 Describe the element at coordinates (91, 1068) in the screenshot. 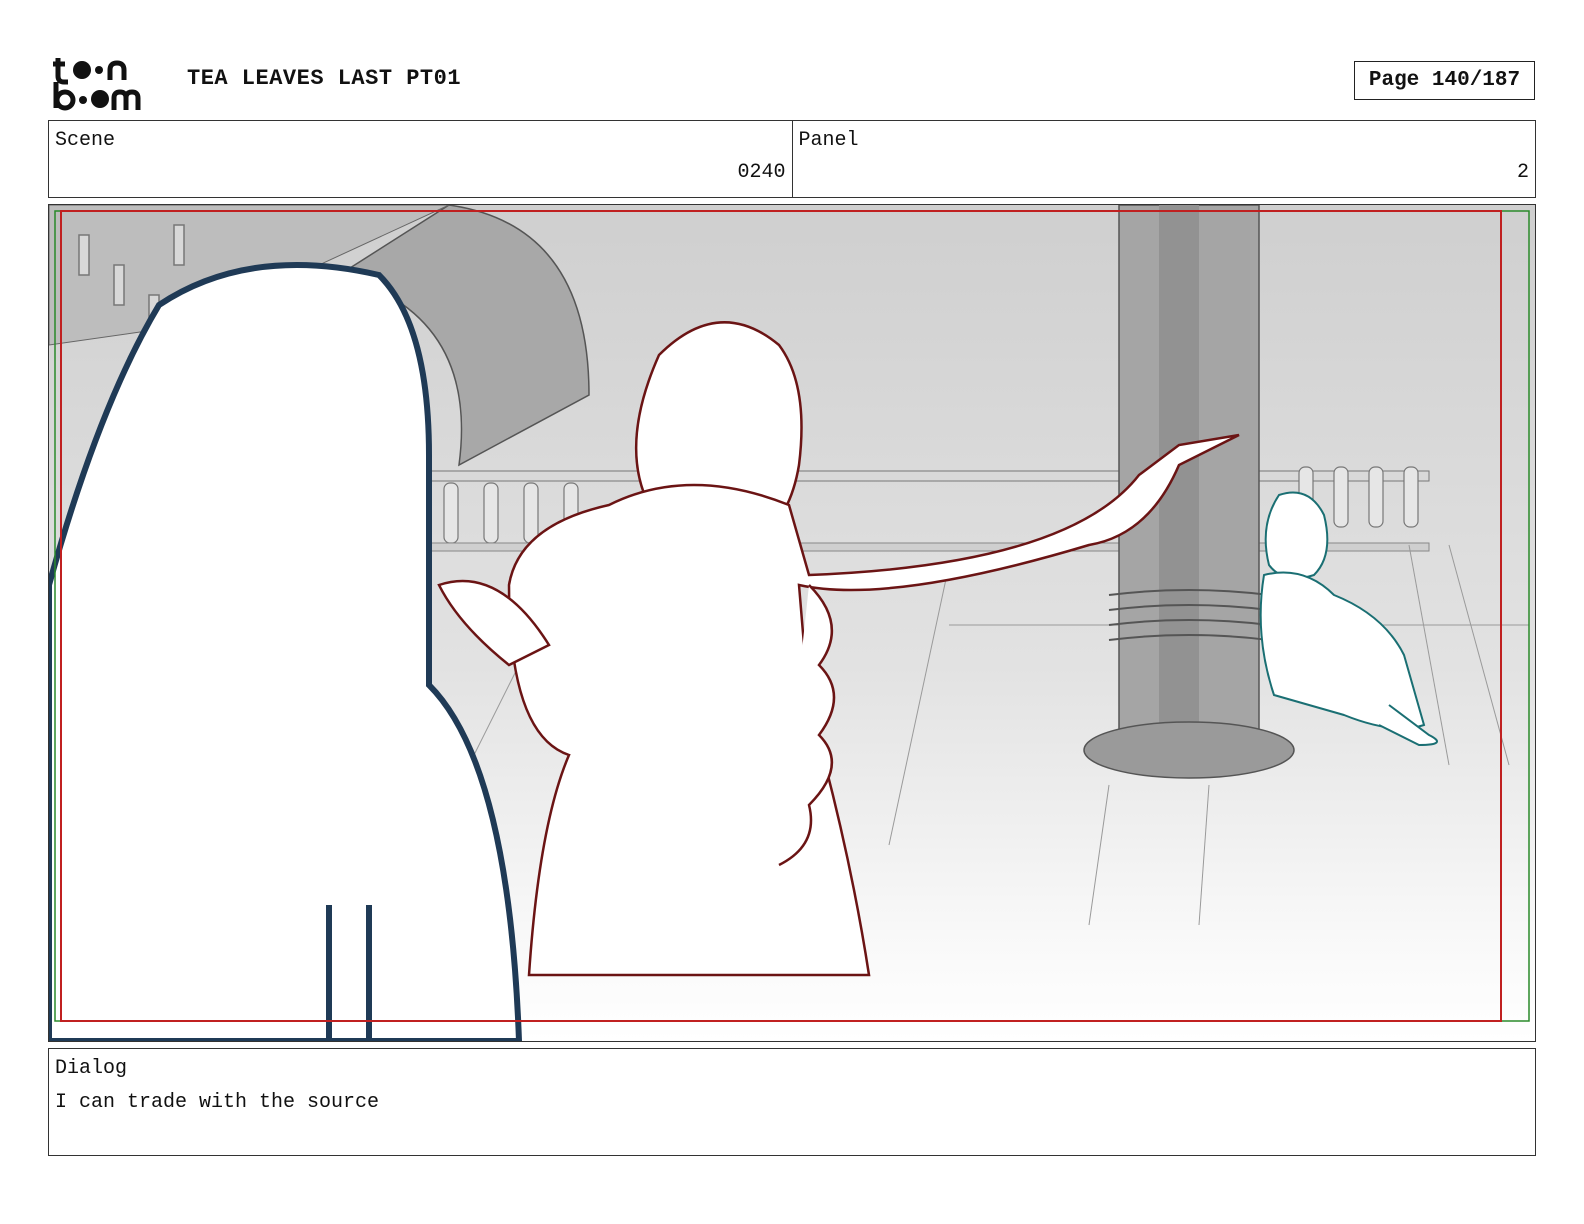

I see `dialog-label: Dialog` at that location.